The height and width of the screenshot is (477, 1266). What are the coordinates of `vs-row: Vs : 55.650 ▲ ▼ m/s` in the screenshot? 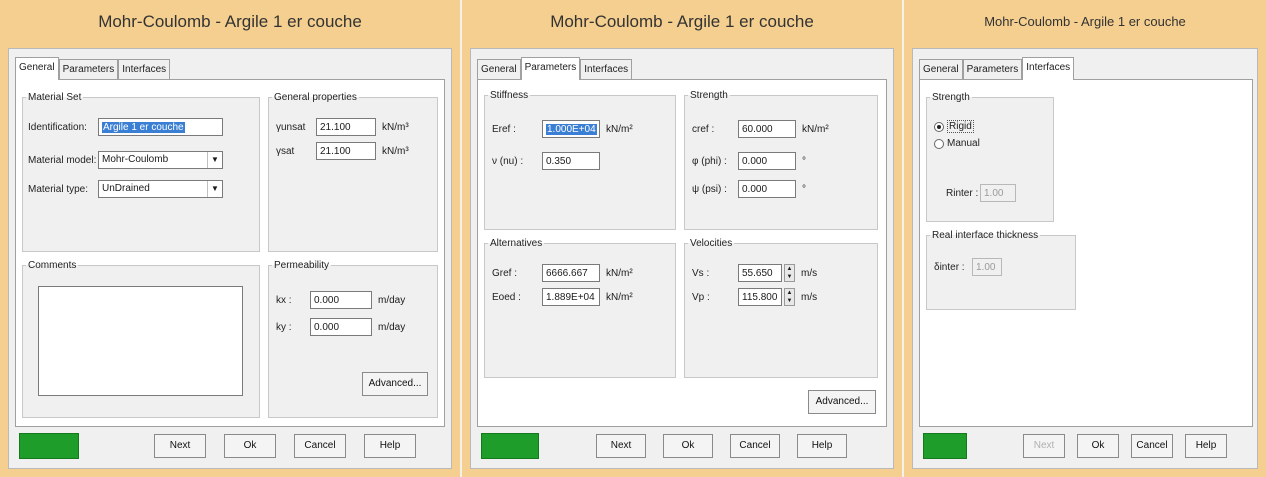 It's located at (754, 273).